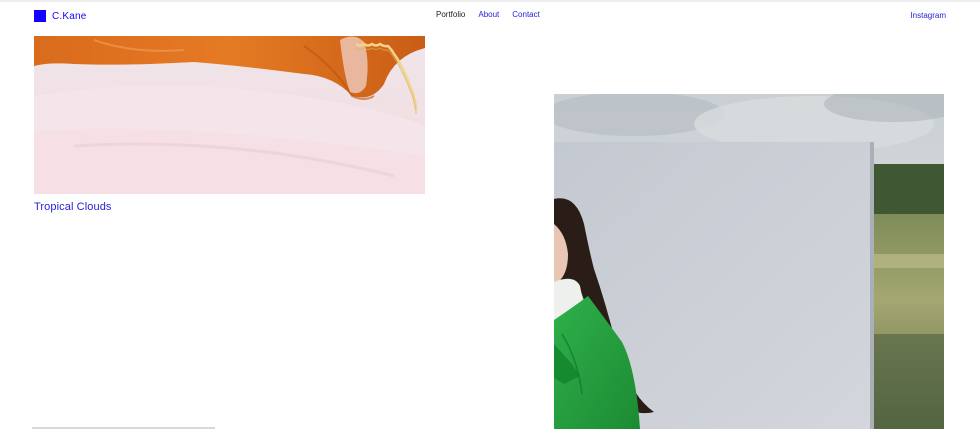 The width and height of the screenshot is (980, 429). I want to click on main-nav: Portfolio About Contact, so click(488, 14).